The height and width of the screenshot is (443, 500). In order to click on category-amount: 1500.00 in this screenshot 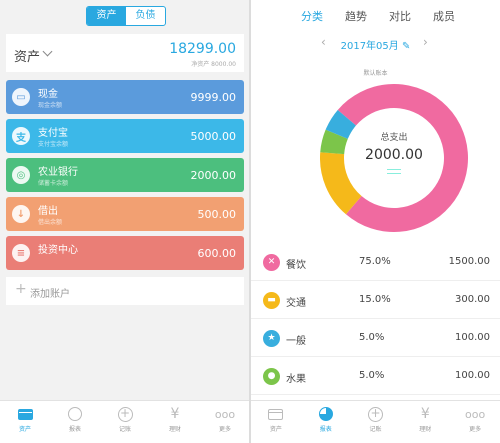, I will do `click(469, 261)`.